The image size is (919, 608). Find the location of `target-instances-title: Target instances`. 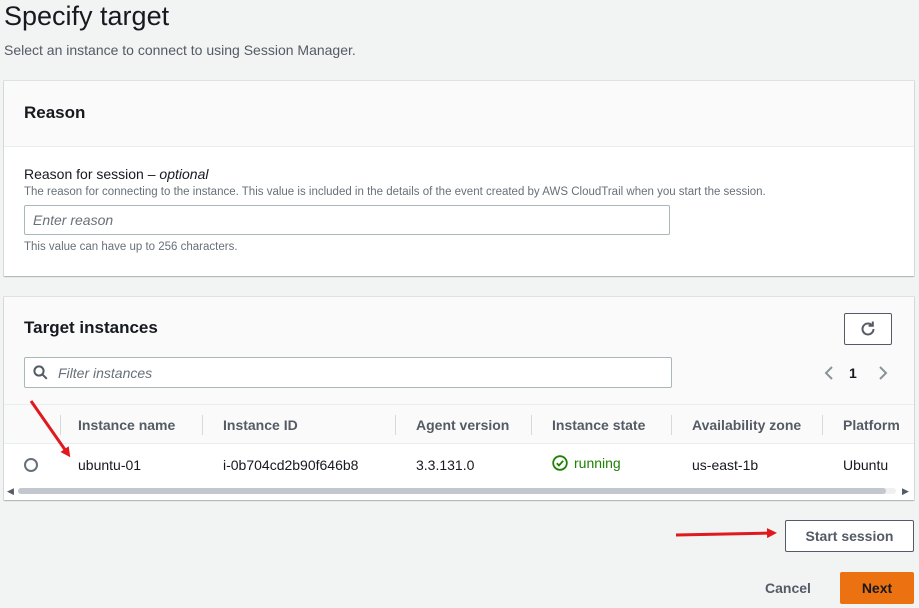

target-instances-title: Target instances is located at coordinates (91, 327).